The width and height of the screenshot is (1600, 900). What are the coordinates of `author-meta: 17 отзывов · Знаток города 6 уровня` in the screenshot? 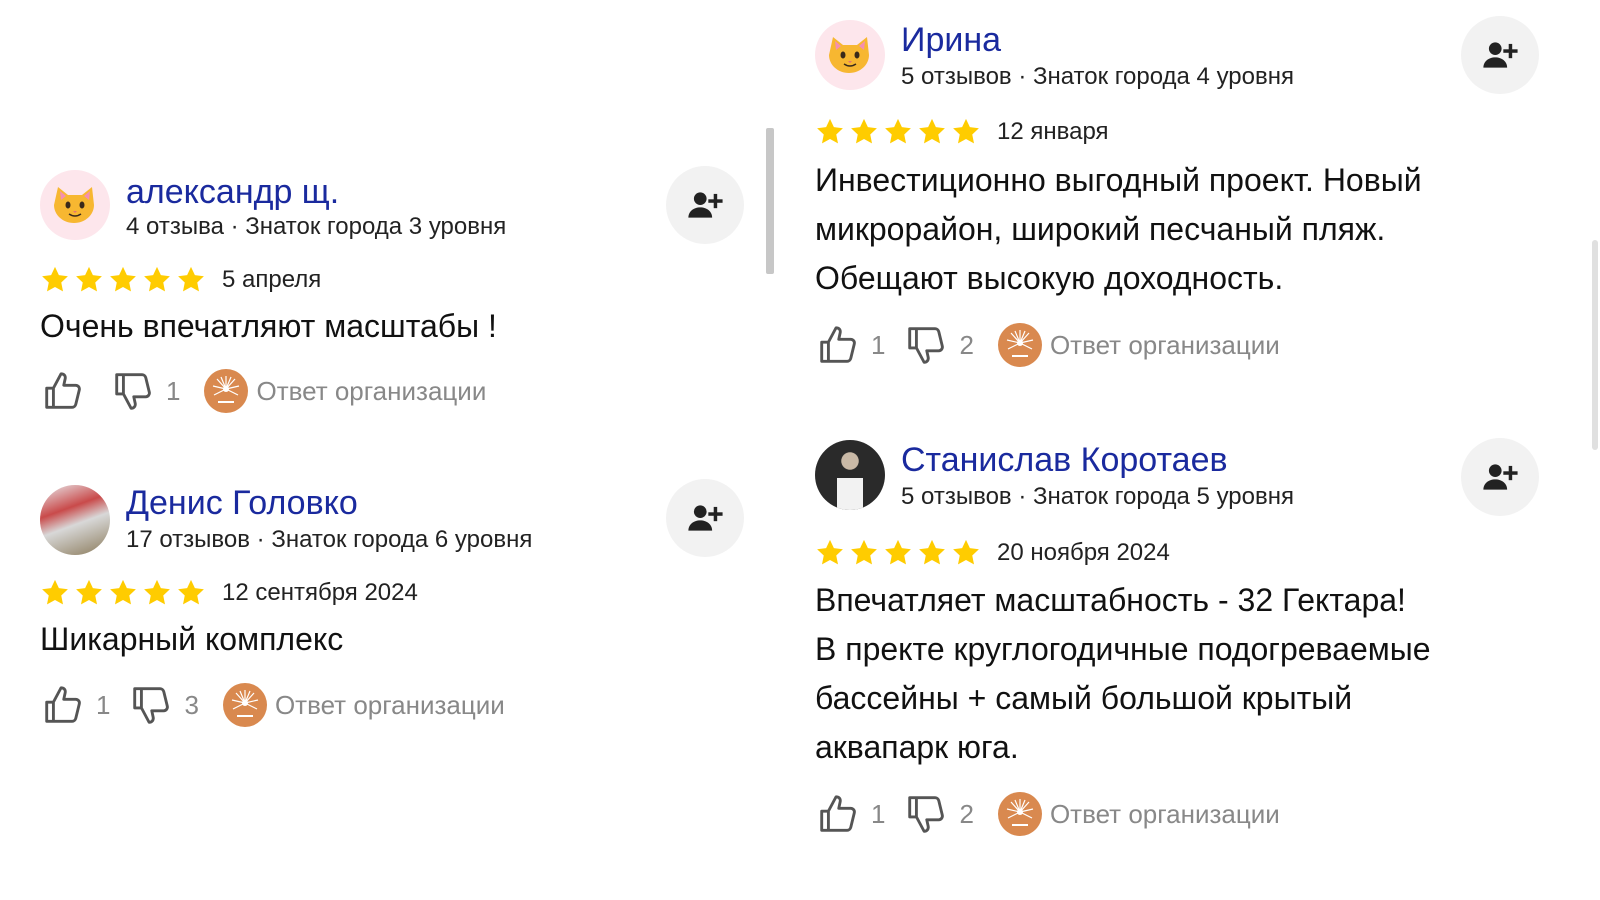 It's located at (329, 539).